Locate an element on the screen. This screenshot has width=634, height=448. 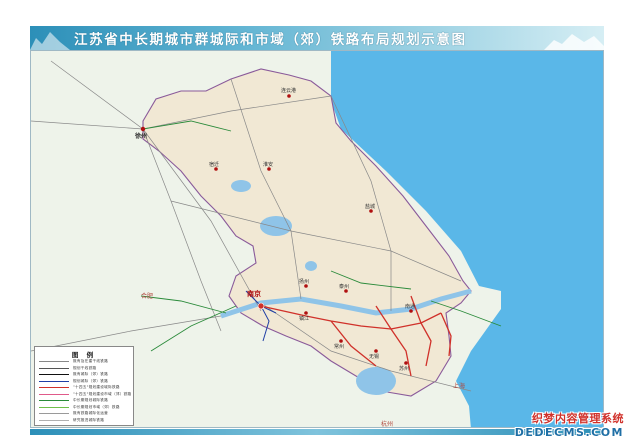
watermark-line2: DEDECMS.COM is located at coordinates (569, 432).